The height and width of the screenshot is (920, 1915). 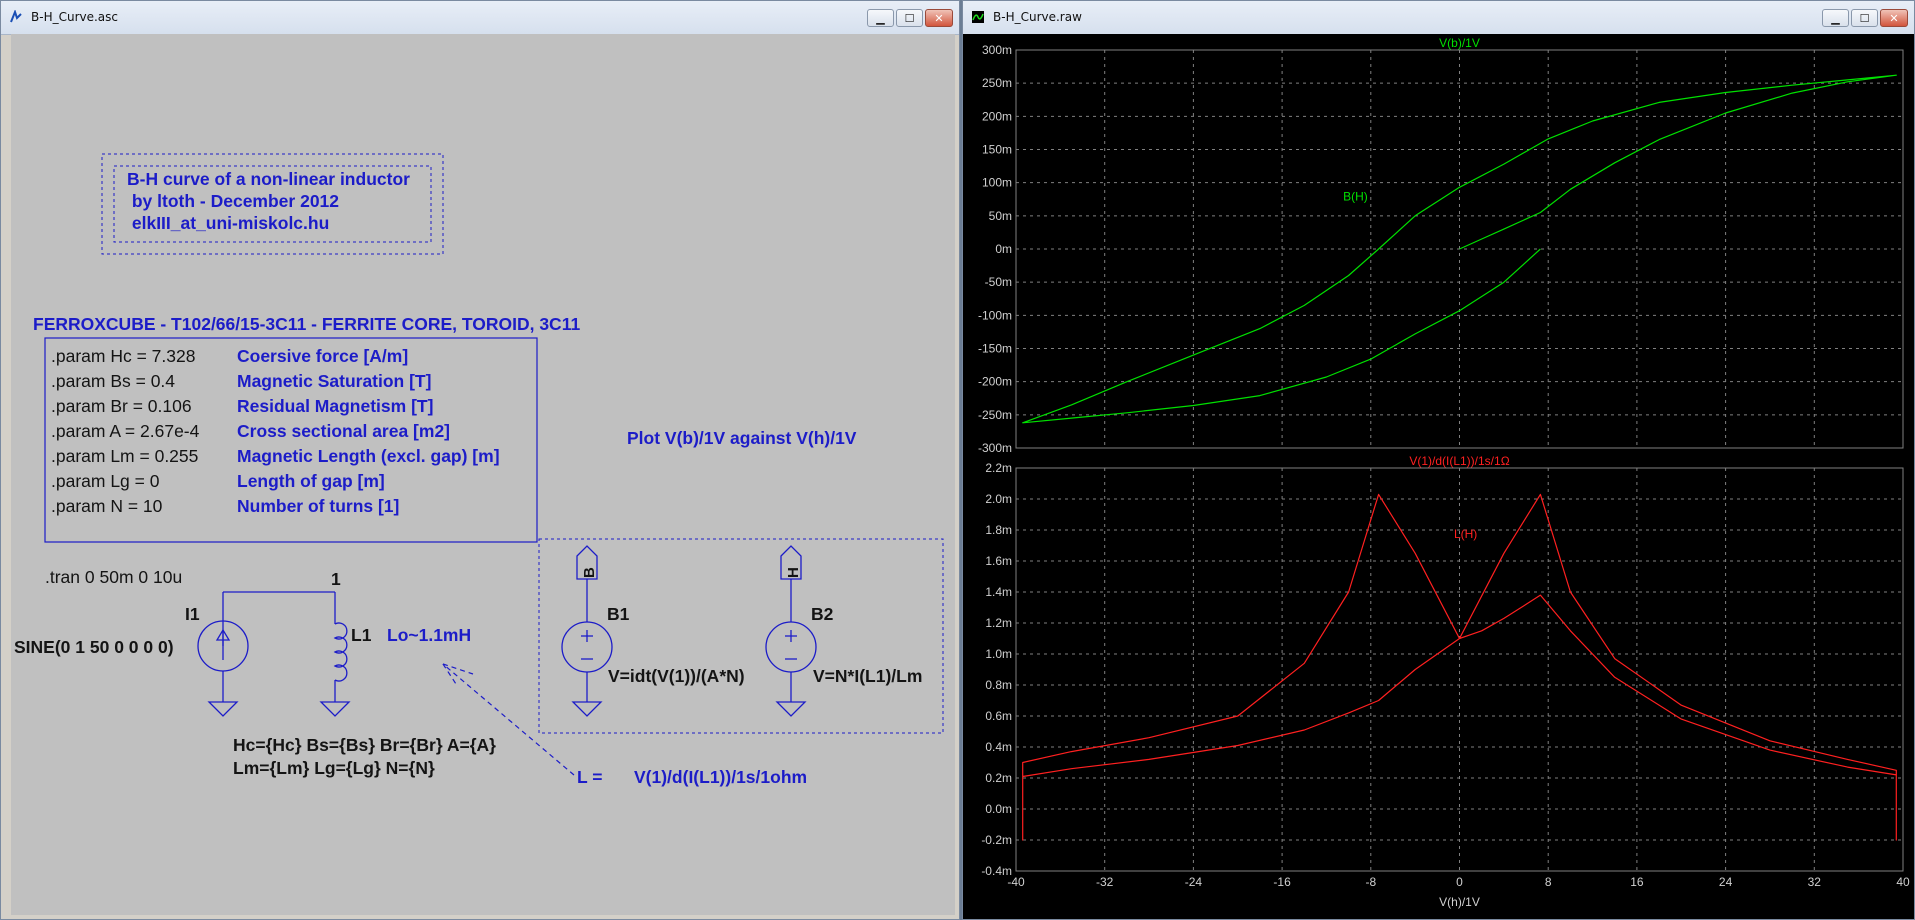 What do you see at coordinates (676, 676) in the screenshot?
I see `b1-expression: V=idt(V(1))/(A*N)` at bounding box center [676, 676].